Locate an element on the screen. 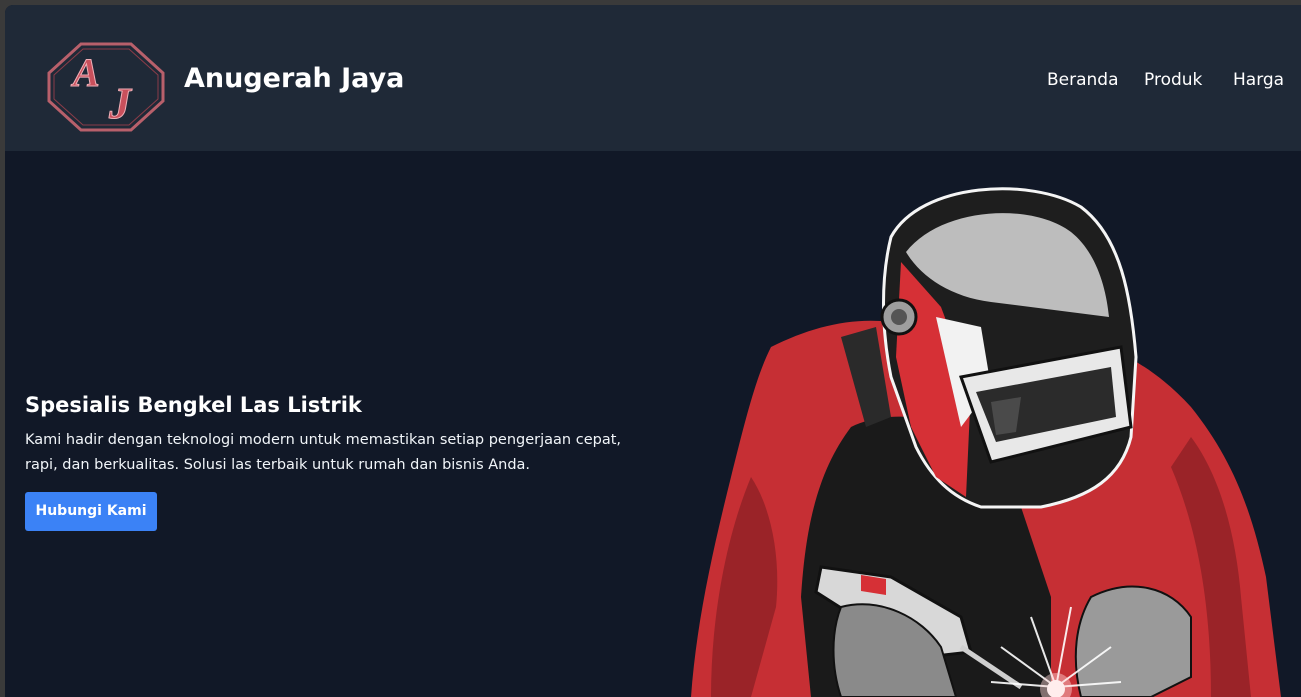 The height and width of the screenshot is (697, 1301). nav-item-harga: Harga is located at coordinates (1258, 80).